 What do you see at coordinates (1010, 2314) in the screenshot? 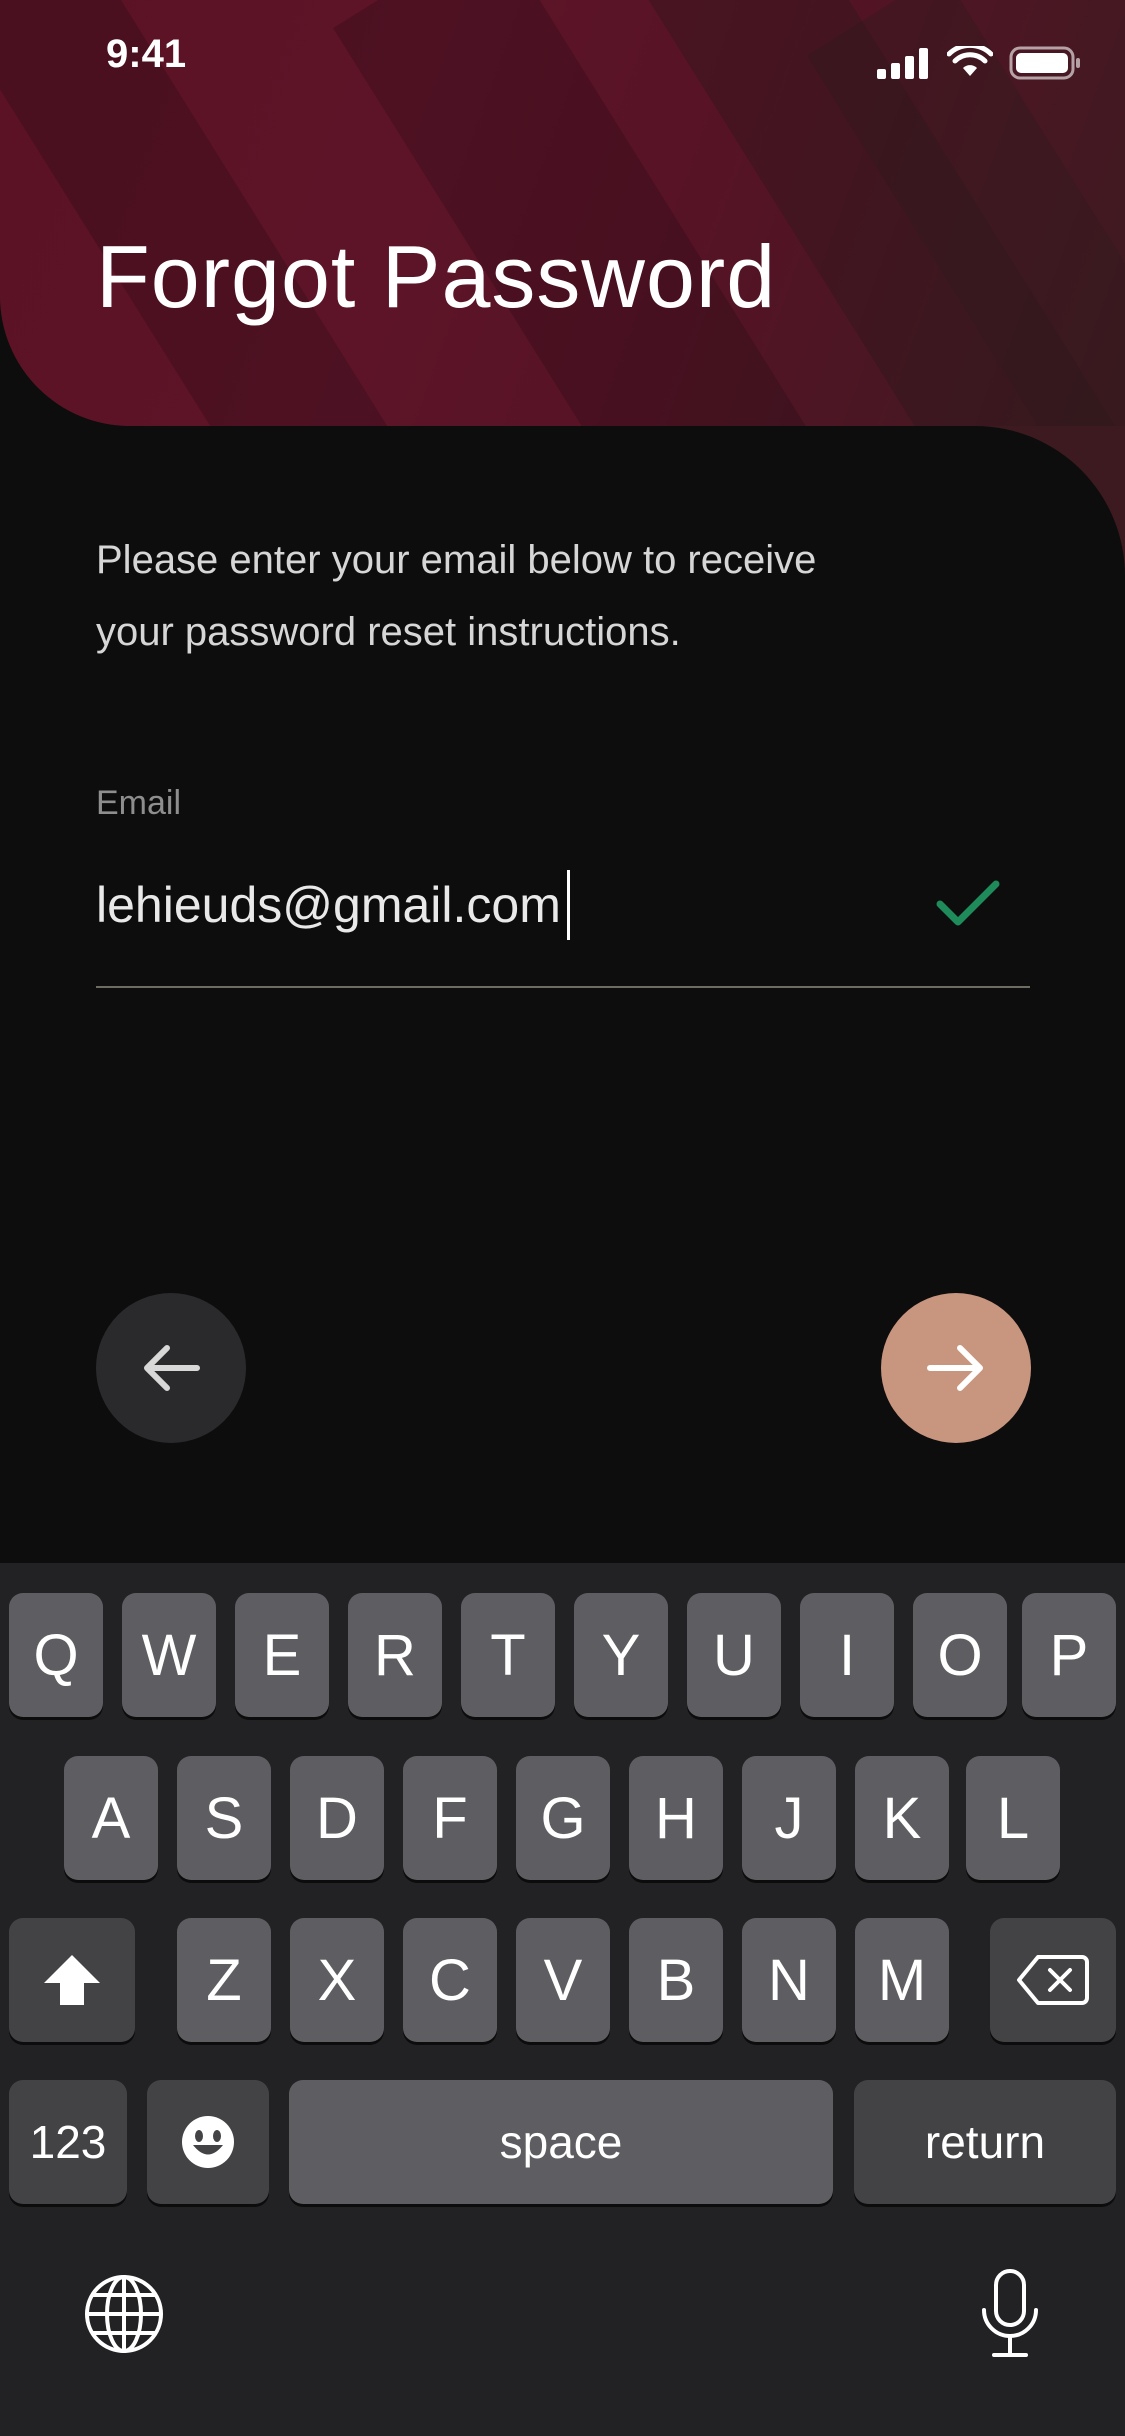
I see `microphone-icon` at bounding box center [1010, 2314].